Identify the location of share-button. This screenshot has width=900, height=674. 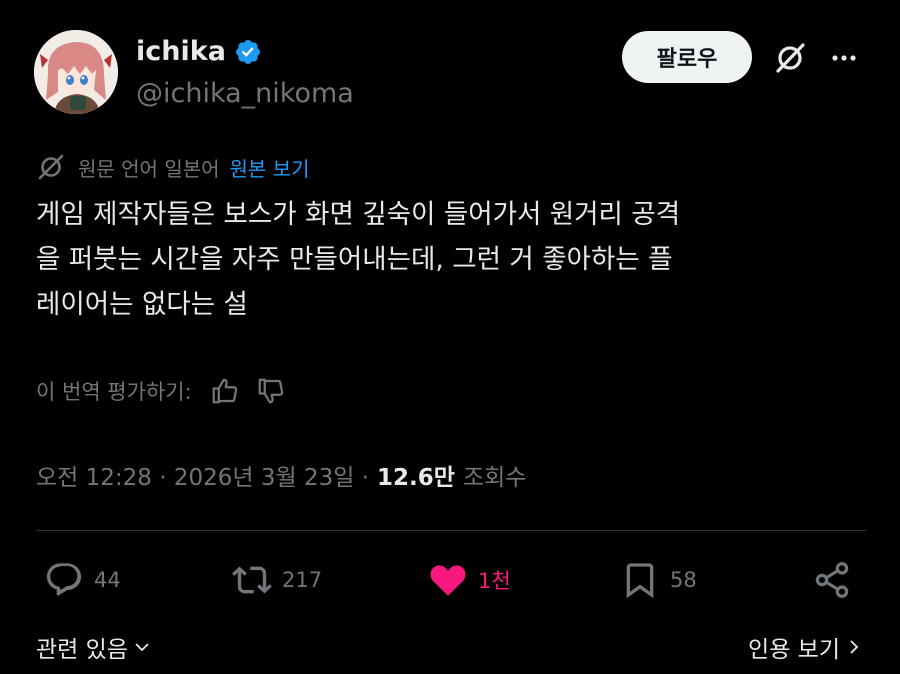
(837, 580).